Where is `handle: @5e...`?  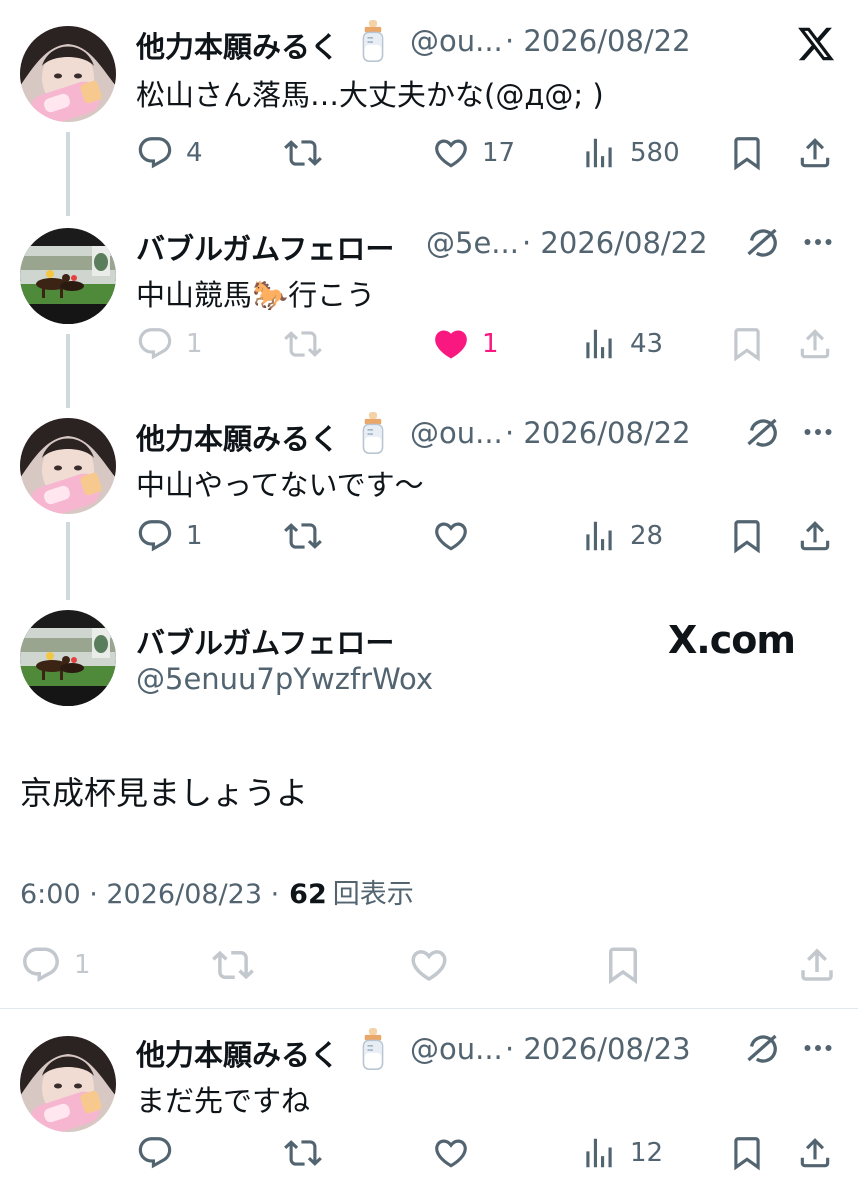
handle: @5e... is located at coordinates (472, 243).